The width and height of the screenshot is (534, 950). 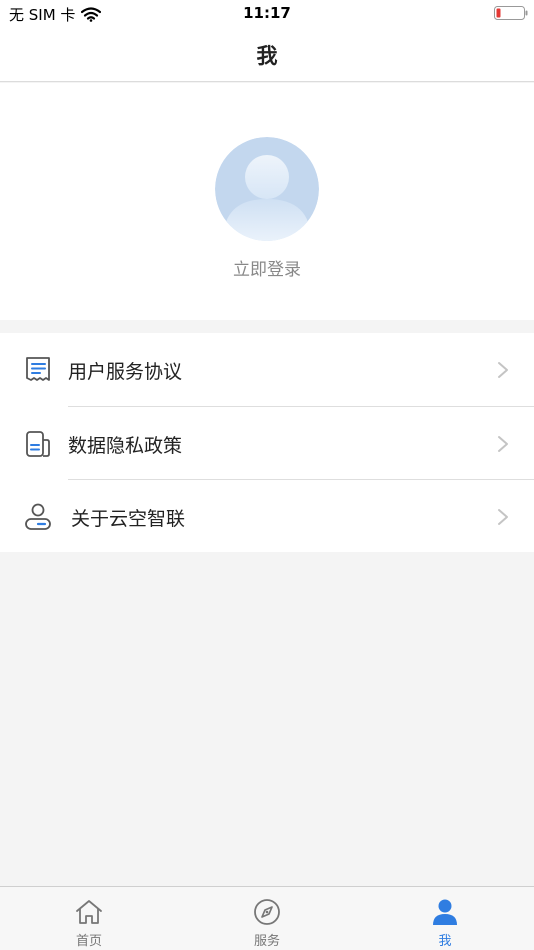 What do you see at coordinates (125, 446) in the screenshot?
I see `menu-item-label: 数据隐私政策` at bounding box center [125, 446].